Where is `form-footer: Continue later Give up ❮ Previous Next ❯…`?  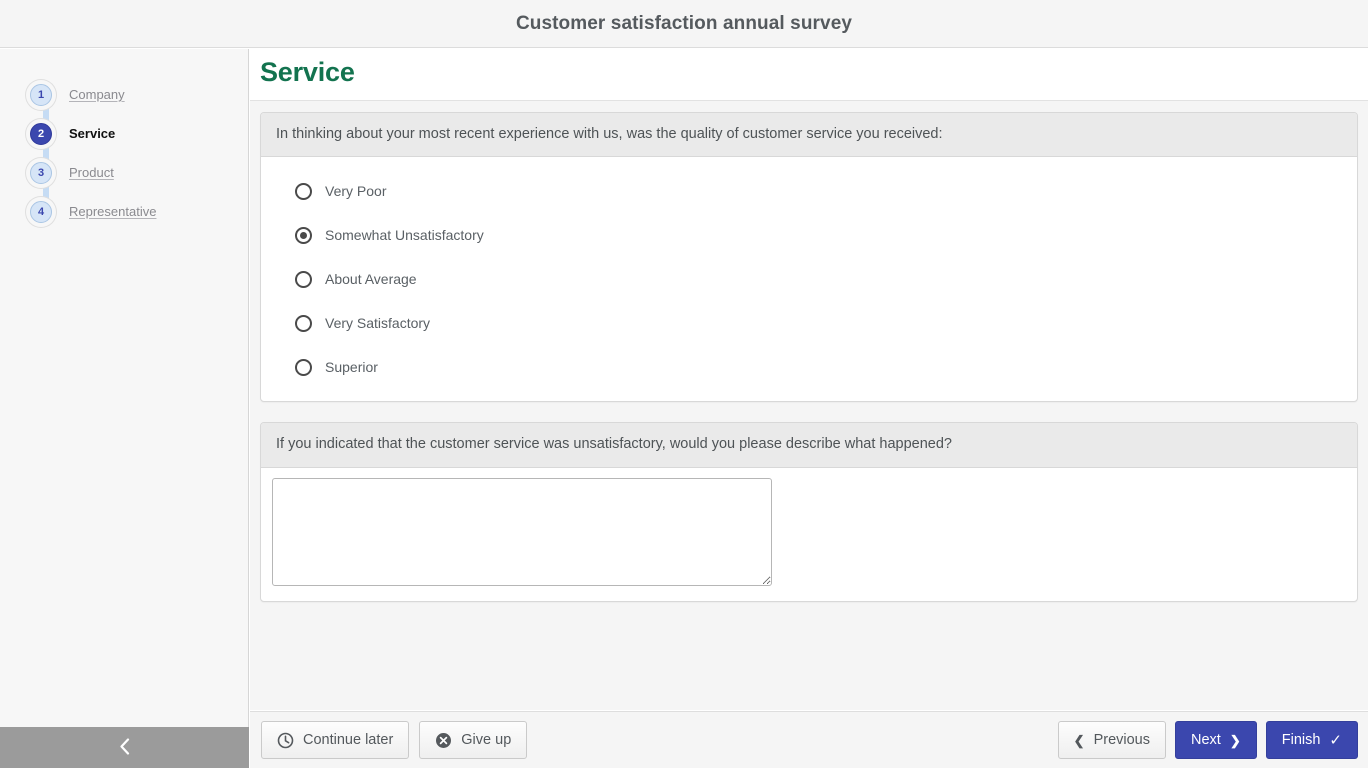
form-footer: Continue later Give up ❮ Previous Next ❯… is located at coordinates (809, 739).